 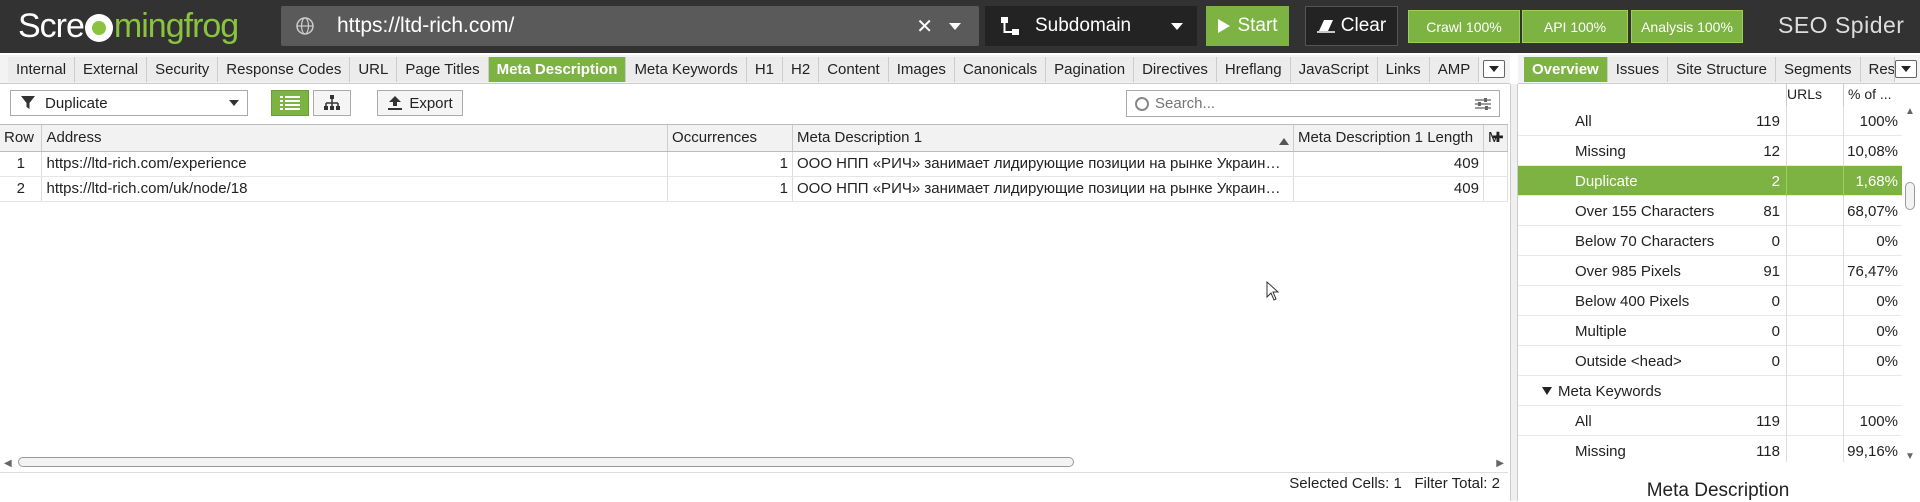 I want to click on tab-javascript: JavaScript, so click(x=1334, y=69).